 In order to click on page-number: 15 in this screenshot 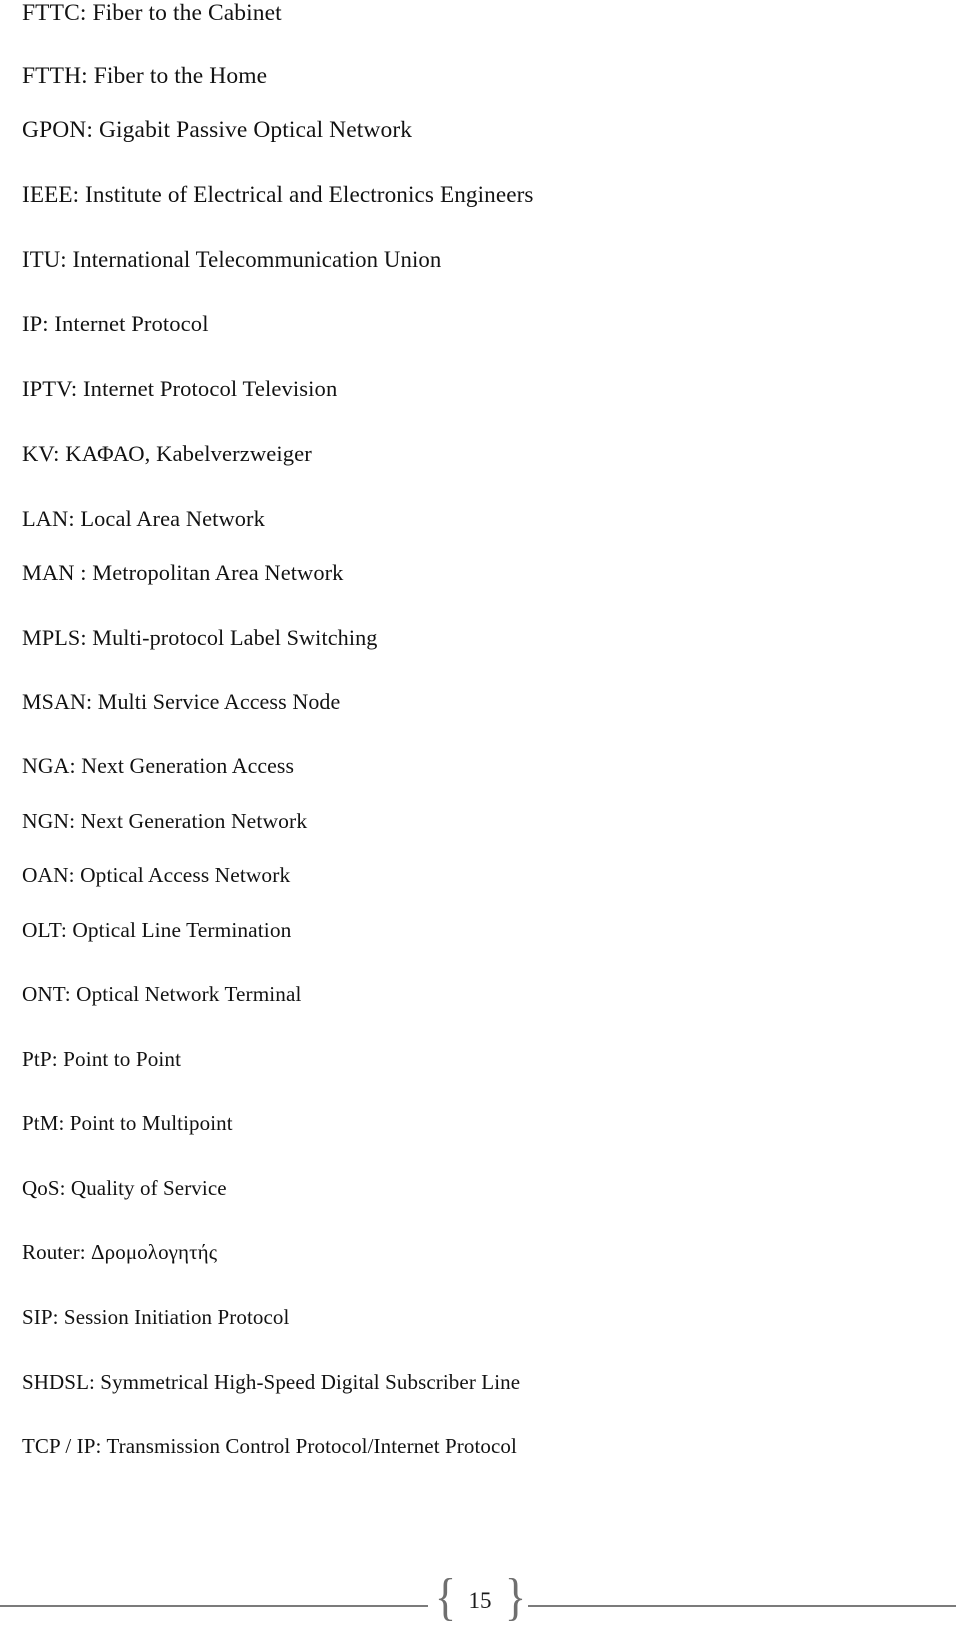, I will do `click(480, 1600)`.